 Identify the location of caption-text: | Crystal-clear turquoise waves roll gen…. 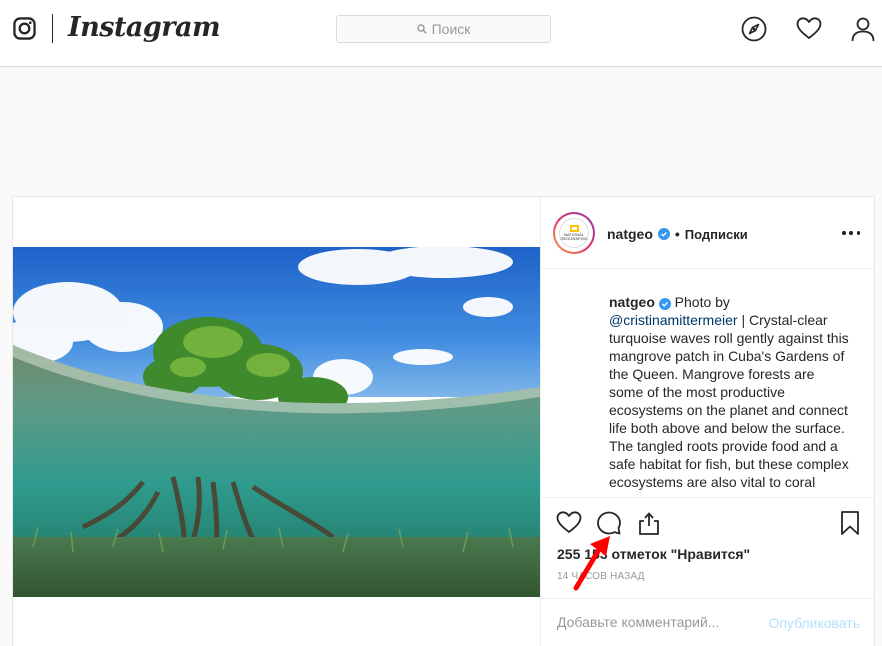
(729, 402).